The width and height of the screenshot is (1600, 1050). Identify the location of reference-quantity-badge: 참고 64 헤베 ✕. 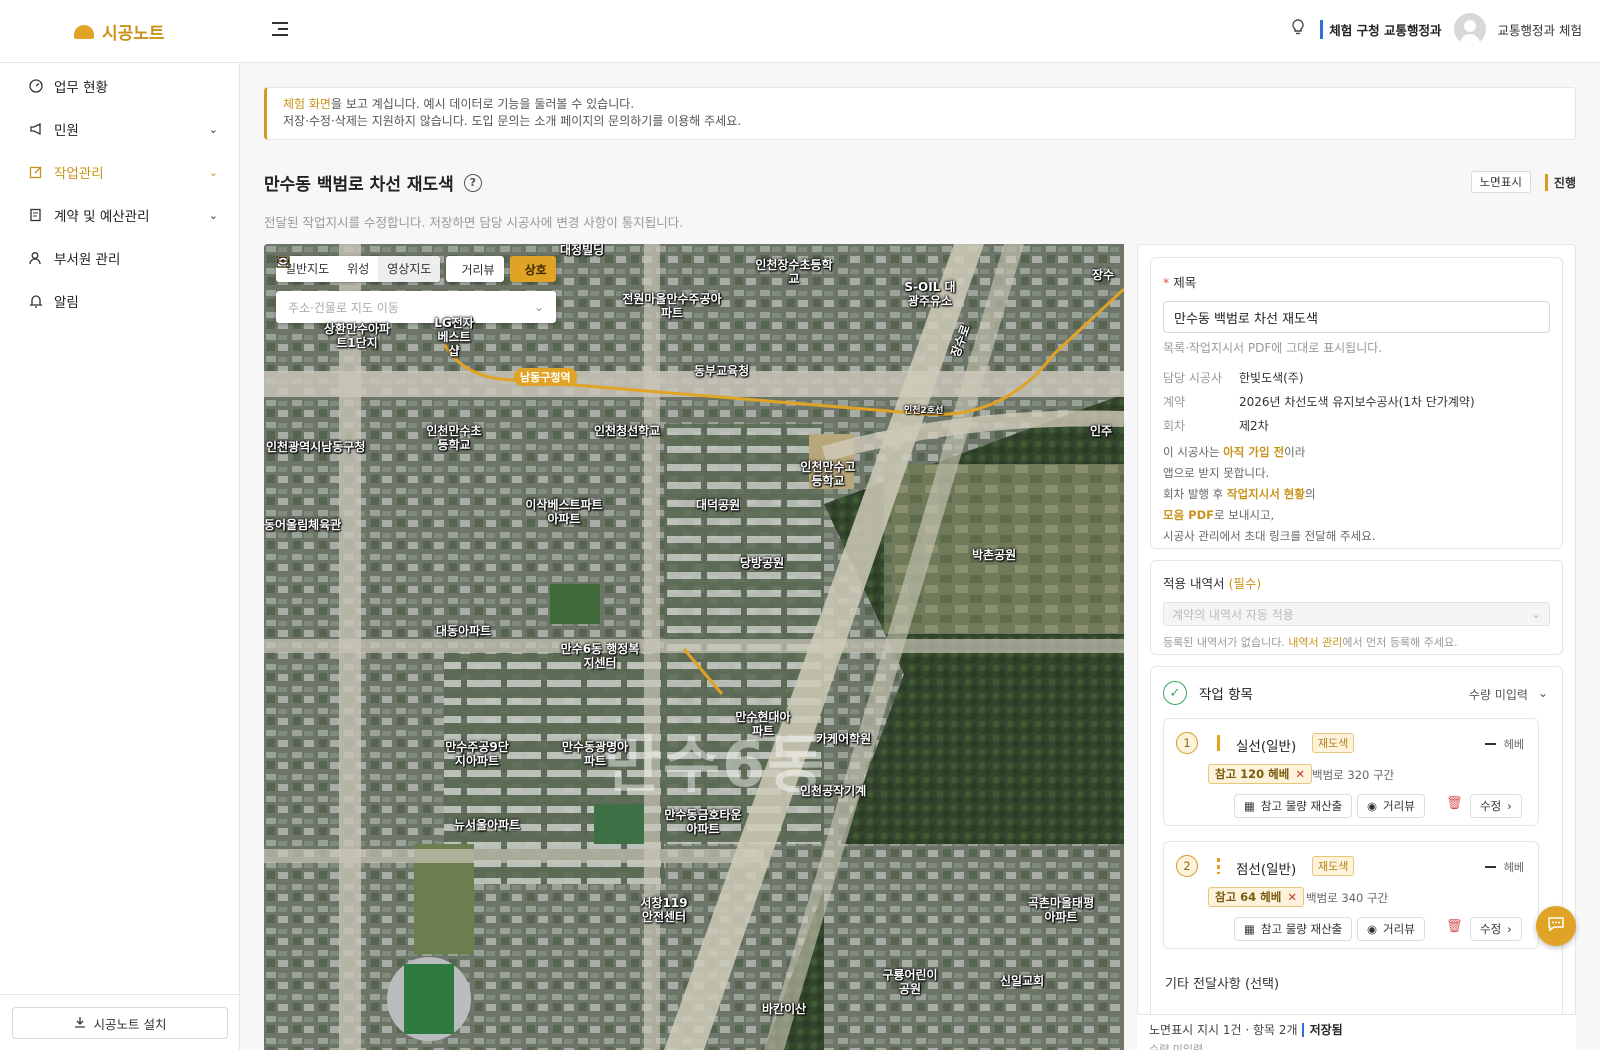
(1256, 897).